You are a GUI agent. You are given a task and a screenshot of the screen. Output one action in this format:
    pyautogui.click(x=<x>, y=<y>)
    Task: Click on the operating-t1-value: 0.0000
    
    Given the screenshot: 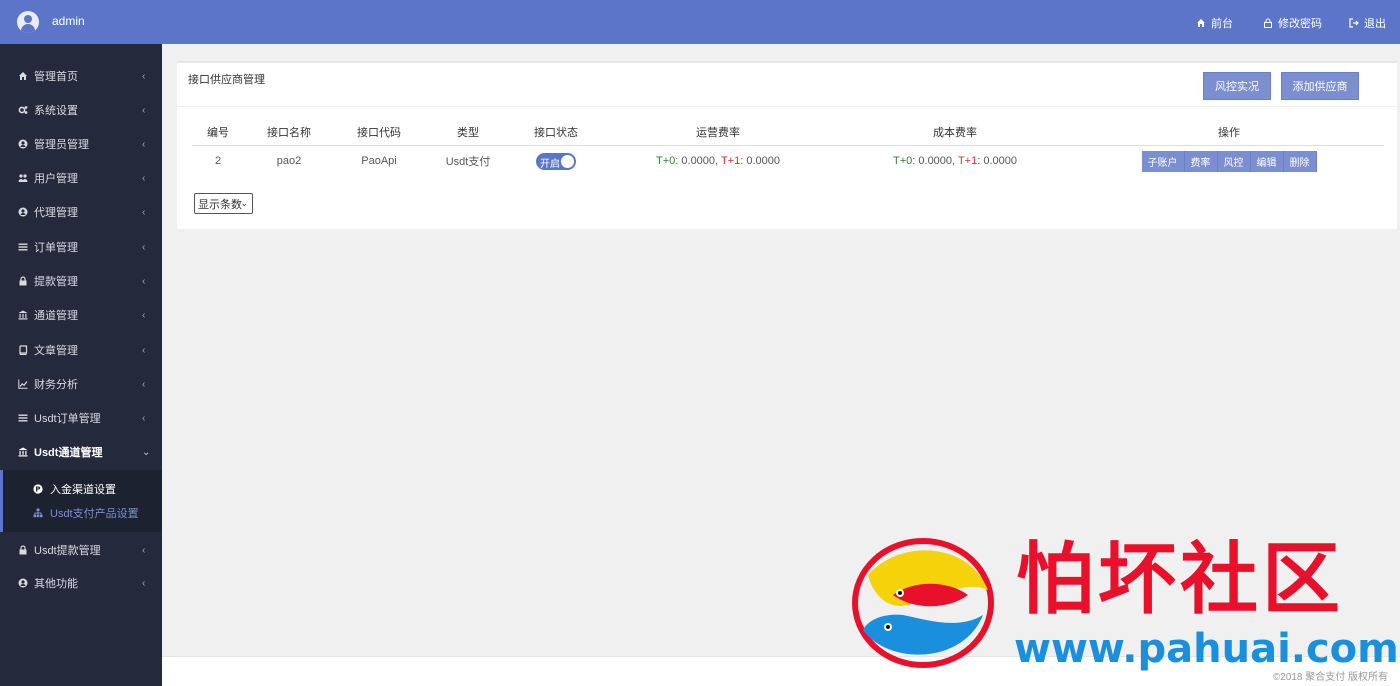 What is the action you would take?
    pyautogui.click(x=763, y=161)
    